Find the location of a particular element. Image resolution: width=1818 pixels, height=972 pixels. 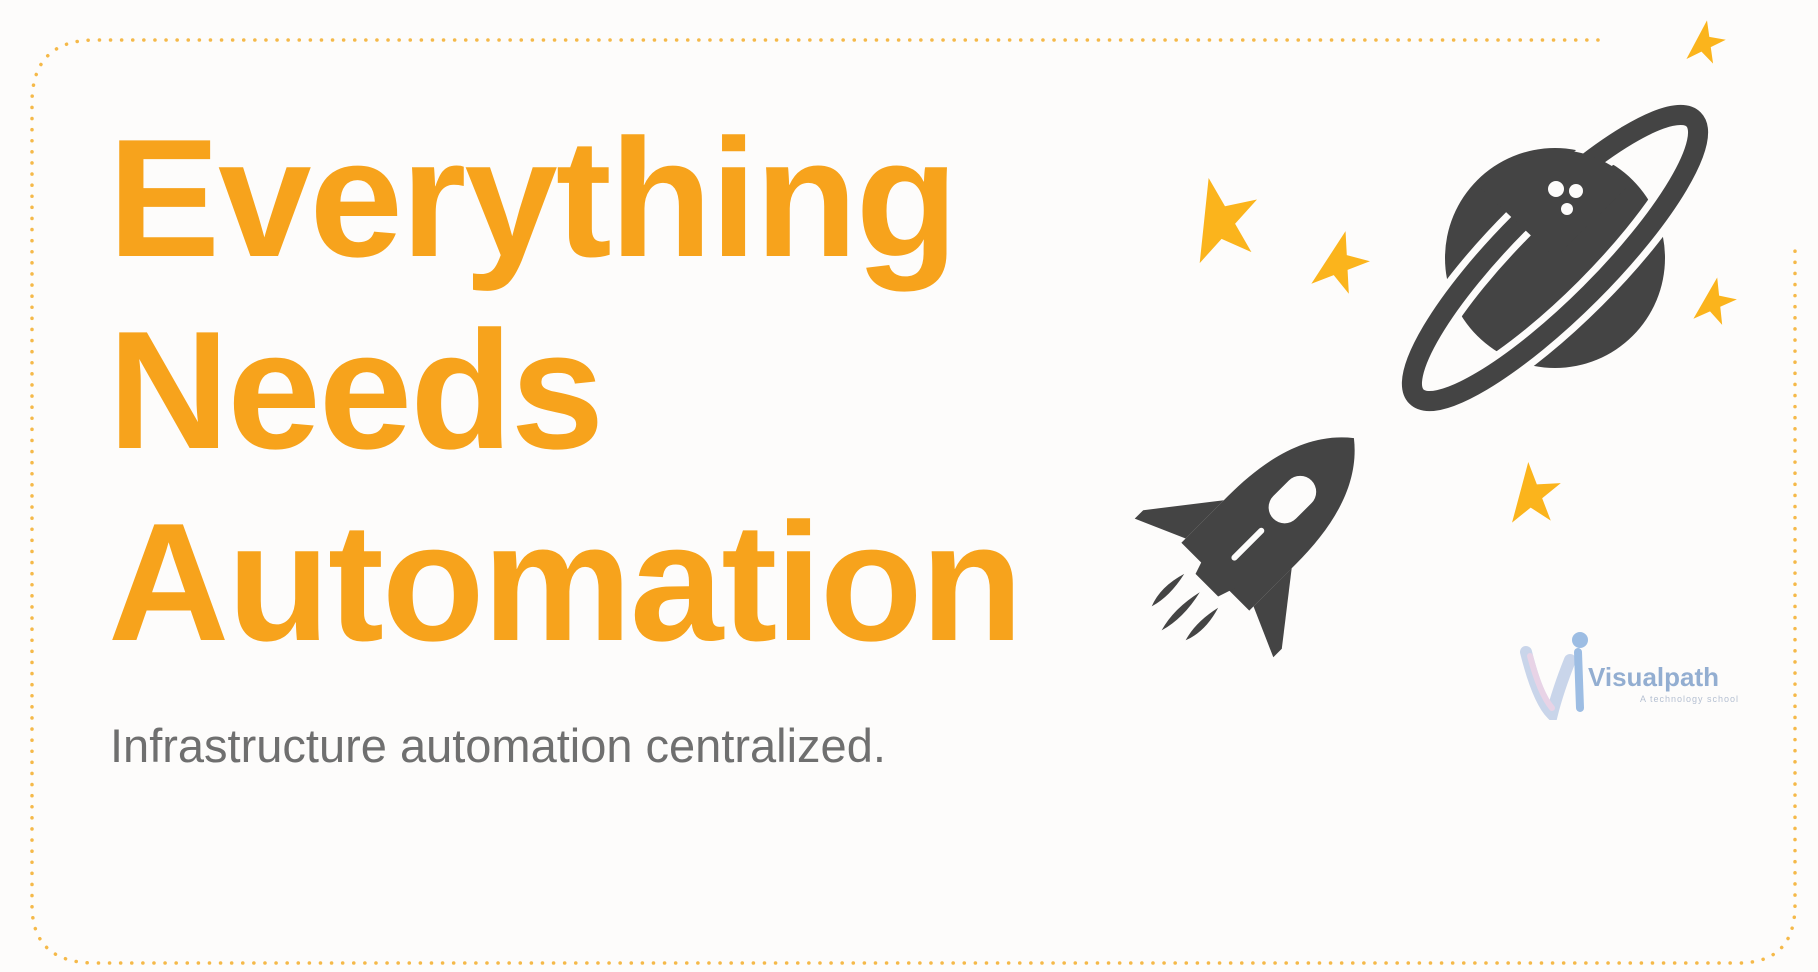

visualpath-logo: Visualpath A technology school is located at coordinates (1635, 675).